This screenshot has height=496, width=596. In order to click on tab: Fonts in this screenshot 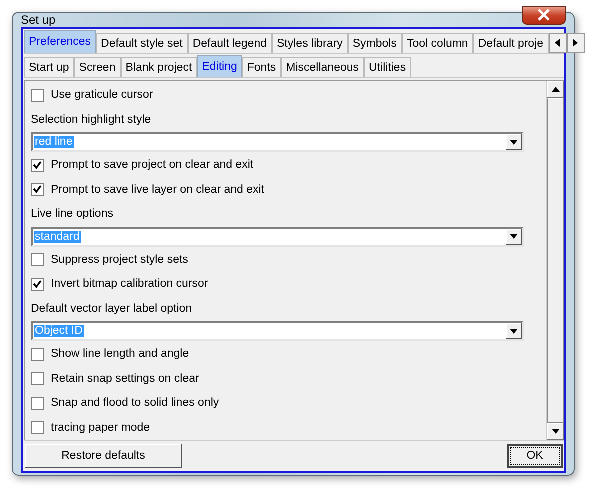, I will do `click(262, 67)`.